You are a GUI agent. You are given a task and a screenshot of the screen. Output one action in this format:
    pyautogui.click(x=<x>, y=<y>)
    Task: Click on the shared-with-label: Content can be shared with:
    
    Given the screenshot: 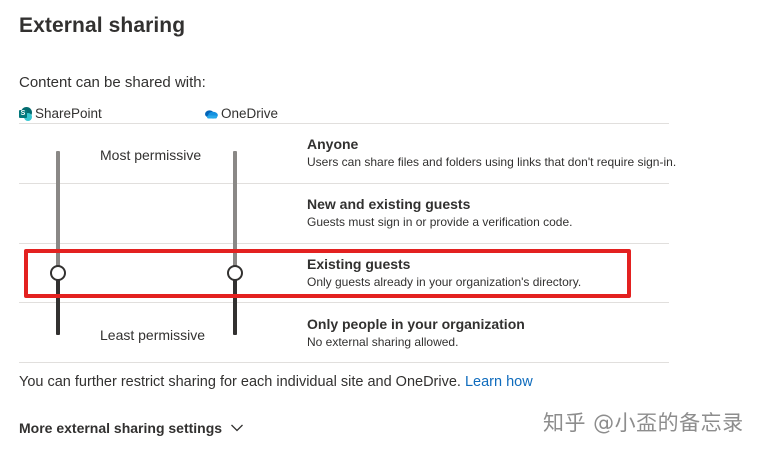 What is the action you would take?
    pyautogui.click(x=112, y=82)
    